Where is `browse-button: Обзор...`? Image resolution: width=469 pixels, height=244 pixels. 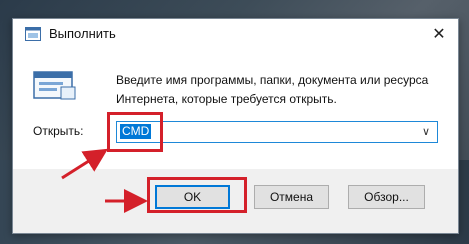
browse-button: Обзор... is located at coordinates (386, 197).